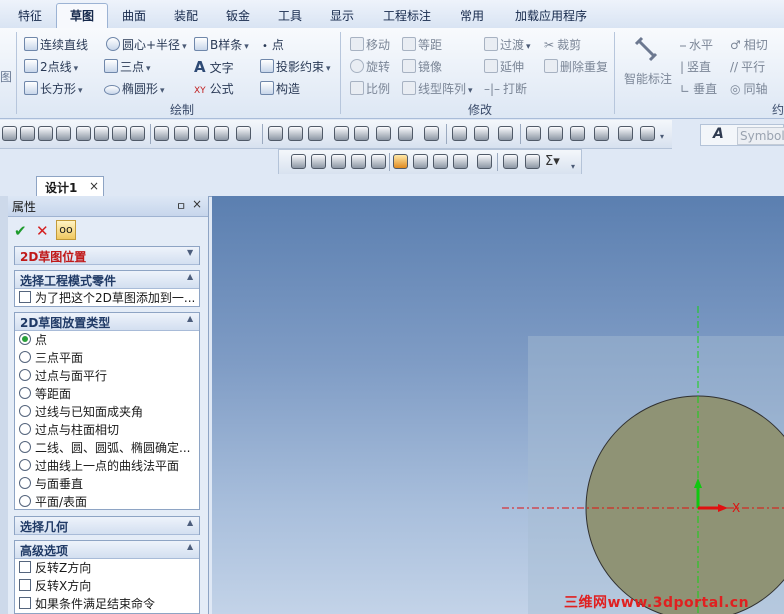 Image resolution: width=784 pixels, height=614 pixels. What do you see at coordinates (51, 67) in the screenshot?
I see `two-point-line-button: 2点线 ▾` at bounding box center [51, 67].